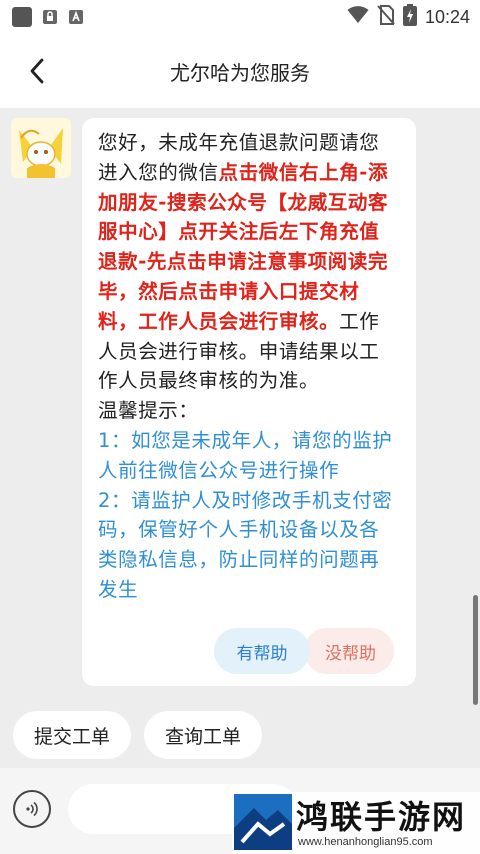 The height and width of the screenshot is (854, 480). What do you see at coordinates (41, 148) in the screenshot?
I see `agent-avatar` at bounding box center [41, 148].